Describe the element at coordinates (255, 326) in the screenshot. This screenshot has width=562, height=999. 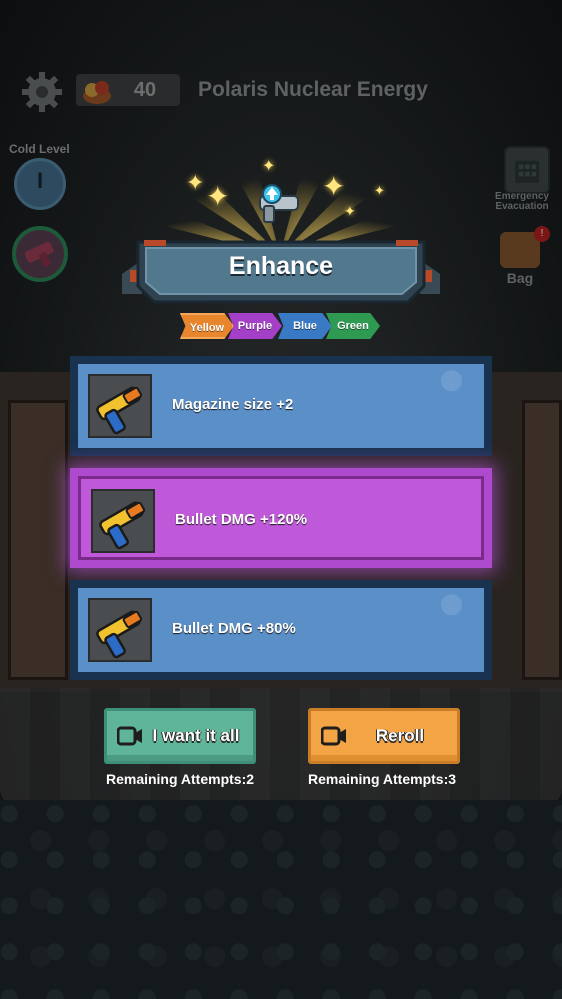
I see `rarity-tag-purple: Purple` at that location.